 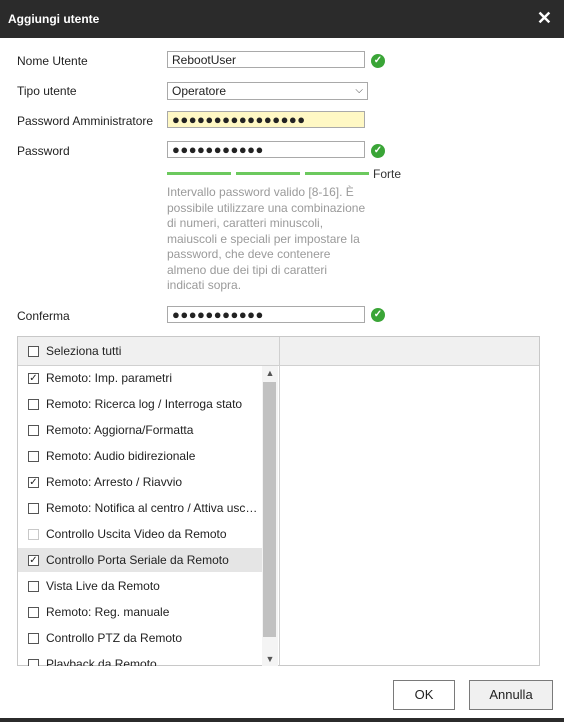 What do you see at coordinates (33, 351) in the screenshot?
I see `select-all-checkbox` at bounding box center [33, 351].